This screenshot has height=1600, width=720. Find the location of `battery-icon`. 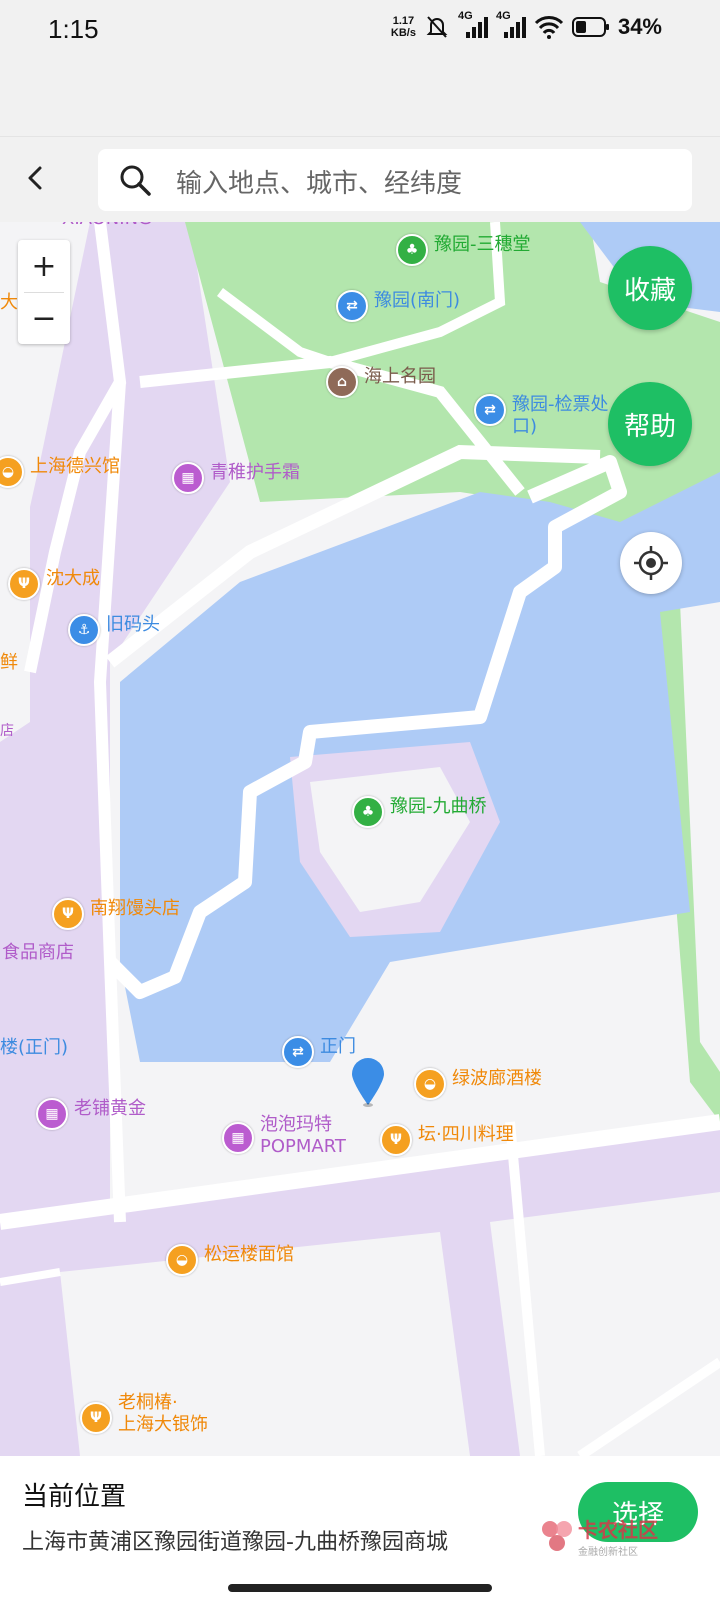

battery-icon is located at coordinates (590, 27).